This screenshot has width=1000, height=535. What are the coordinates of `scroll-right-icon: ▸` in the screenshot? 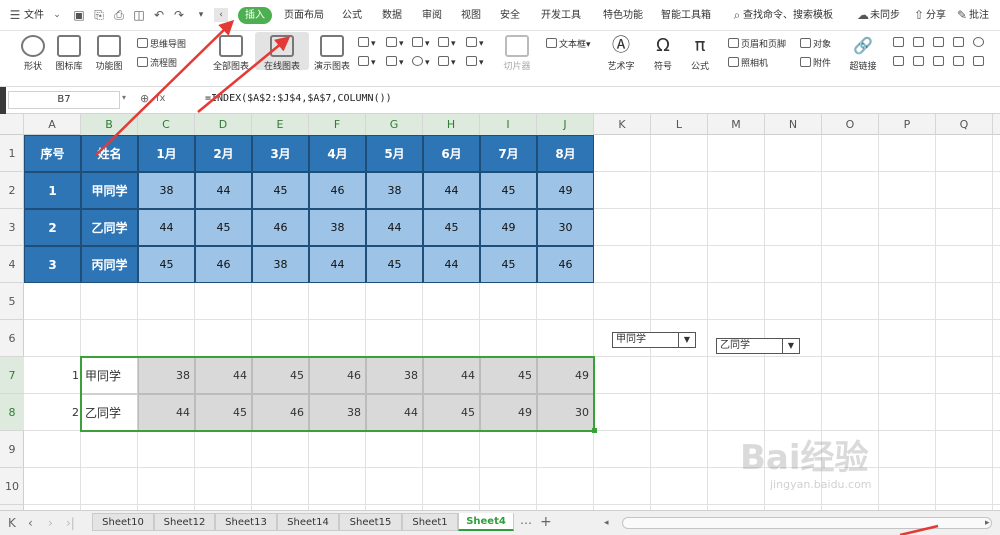 It's located at (987, 523).